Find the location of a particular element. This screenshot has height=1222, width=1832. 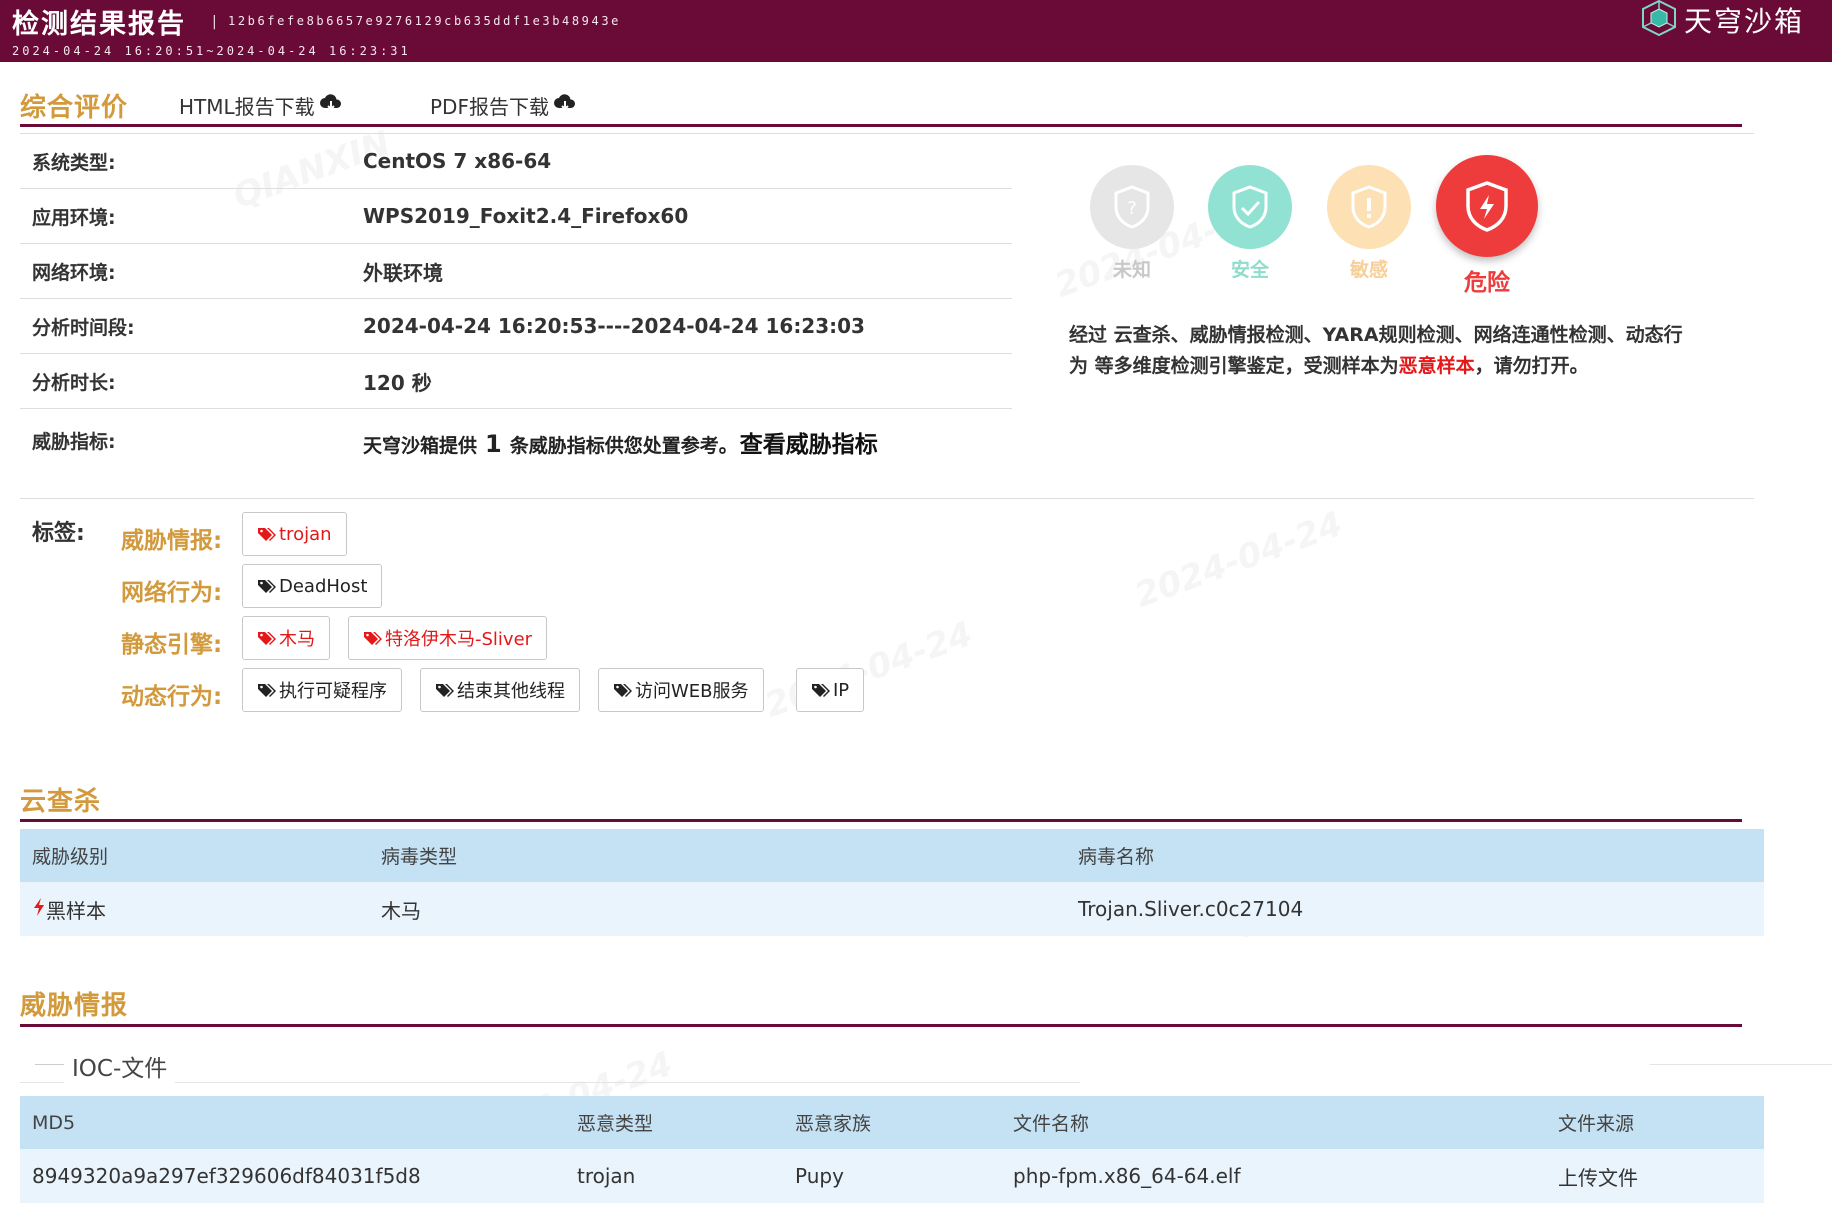

ioc-summary: 天穹沙箱提供 1 条威胁指标供您处置参考。 查看威胁指标 is located at coordinates (620, 442).